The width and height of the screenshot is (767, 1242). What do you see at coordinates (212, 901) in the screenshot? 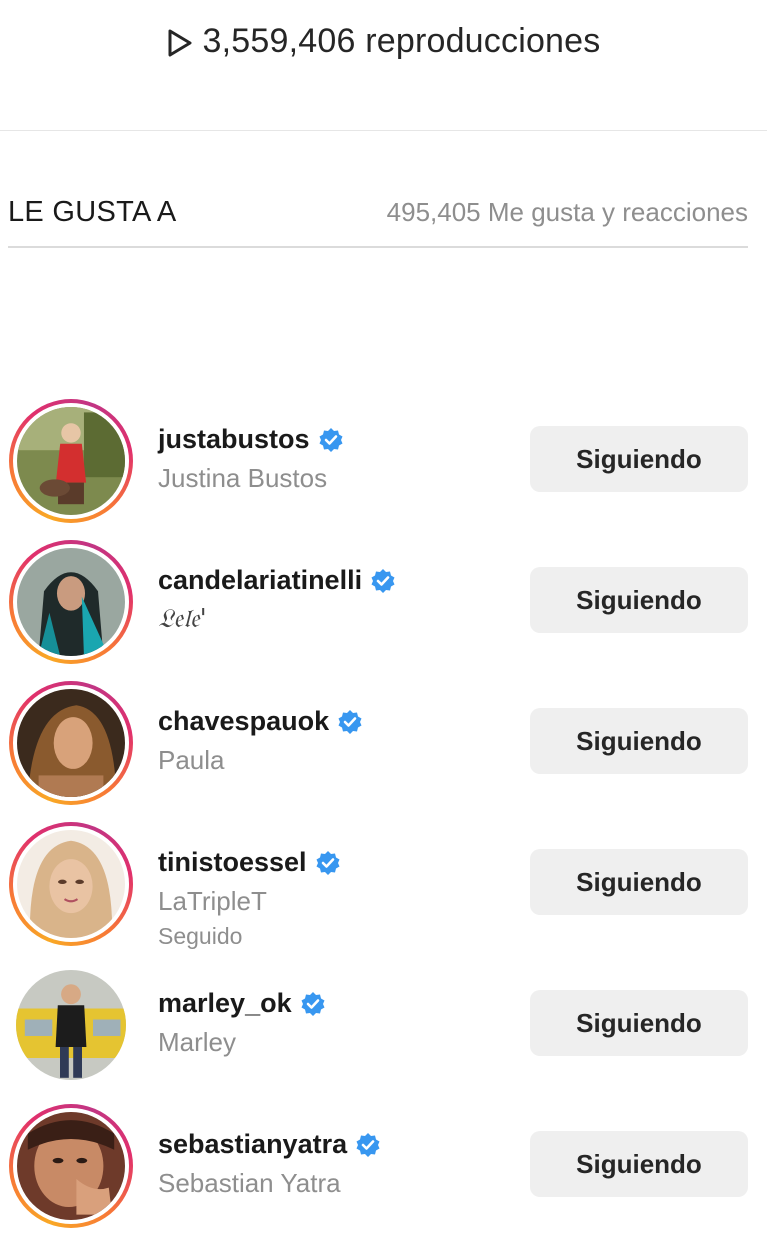
I see `full-name: LaTripleT` at bounding box center [212, 901].